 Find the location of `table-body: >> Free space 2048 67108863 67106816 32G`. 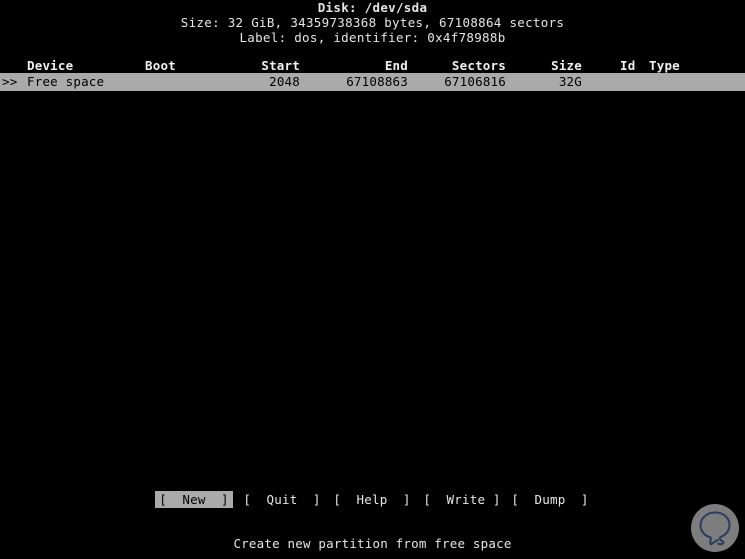

table-body: >> Free space 2048 67108863 67106816 32G is located at coordinates (372, 82).